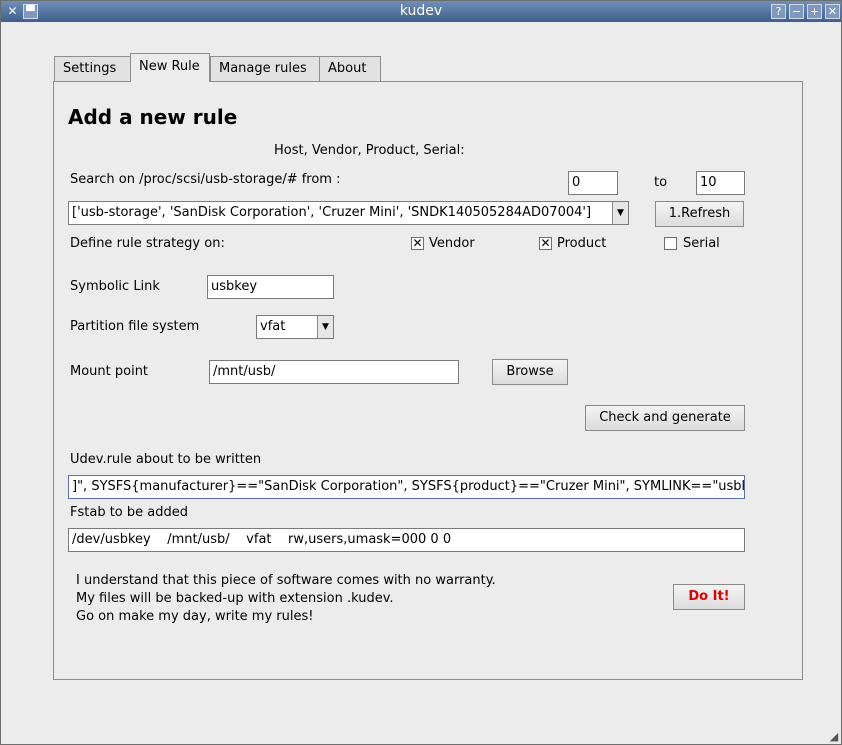  What do you see at coordinates (545, 243) in the screenshot?
I see `product-checkbox: ✕` at bounding box center [545, 243].